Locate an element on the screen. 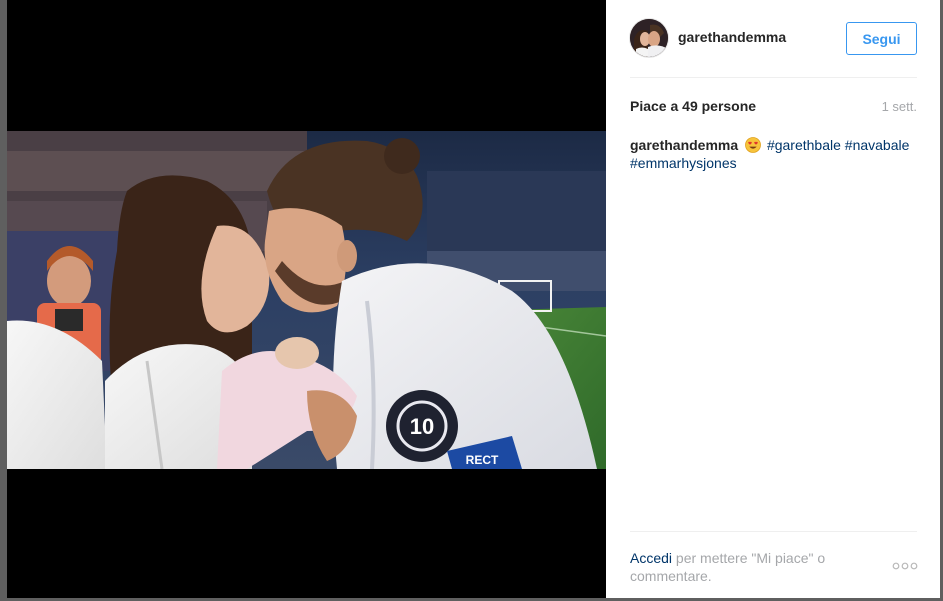  username-link: garethandemma is located at coordinates (732, 37).